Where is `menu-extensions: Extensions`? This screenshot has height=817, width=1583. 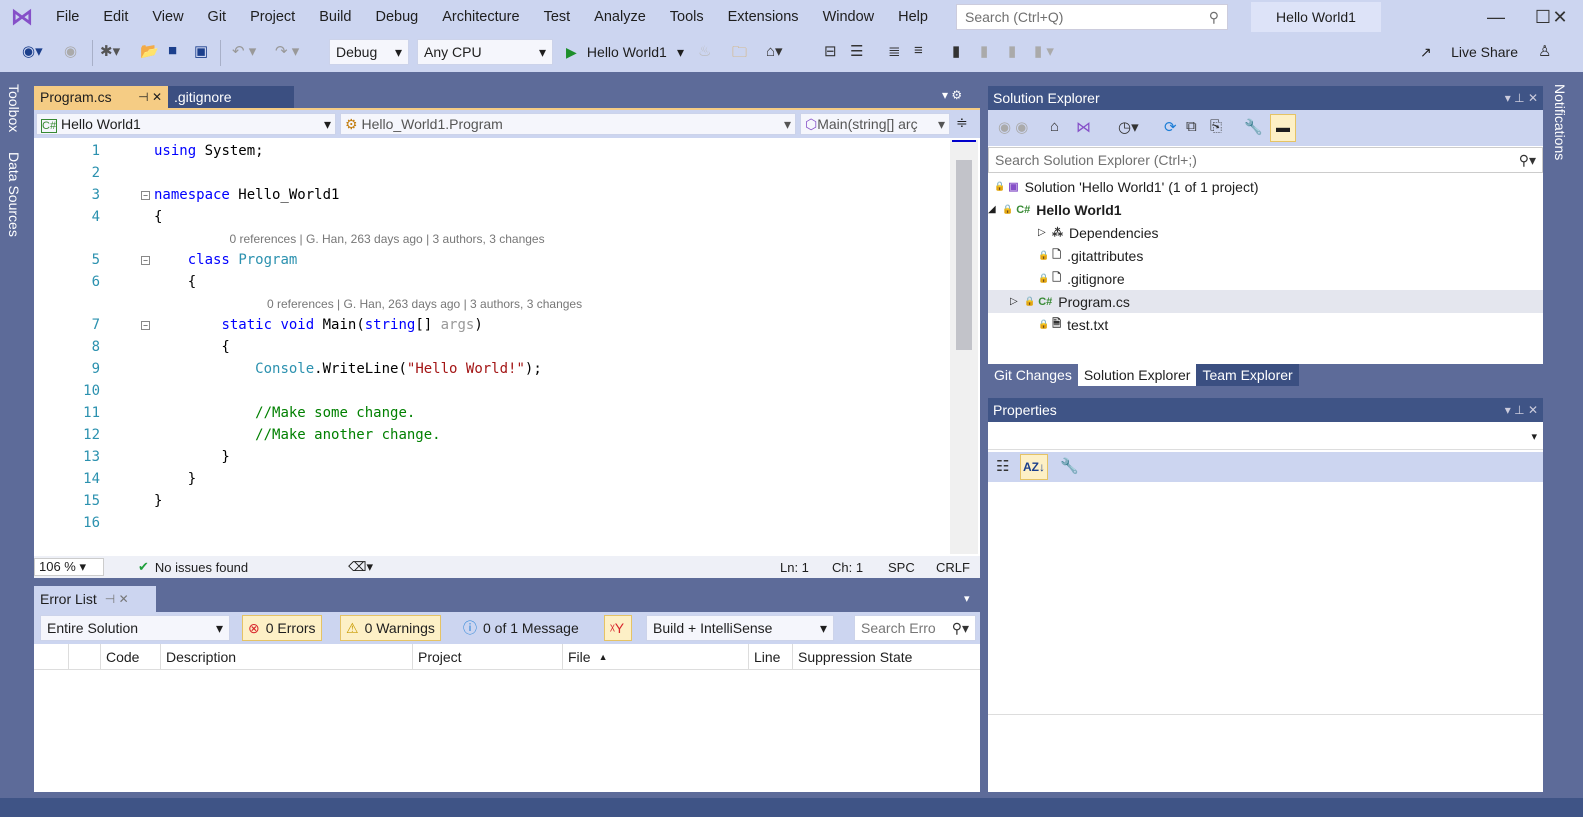 menu-extensions: Extensions is located at coordinates (763, 17).